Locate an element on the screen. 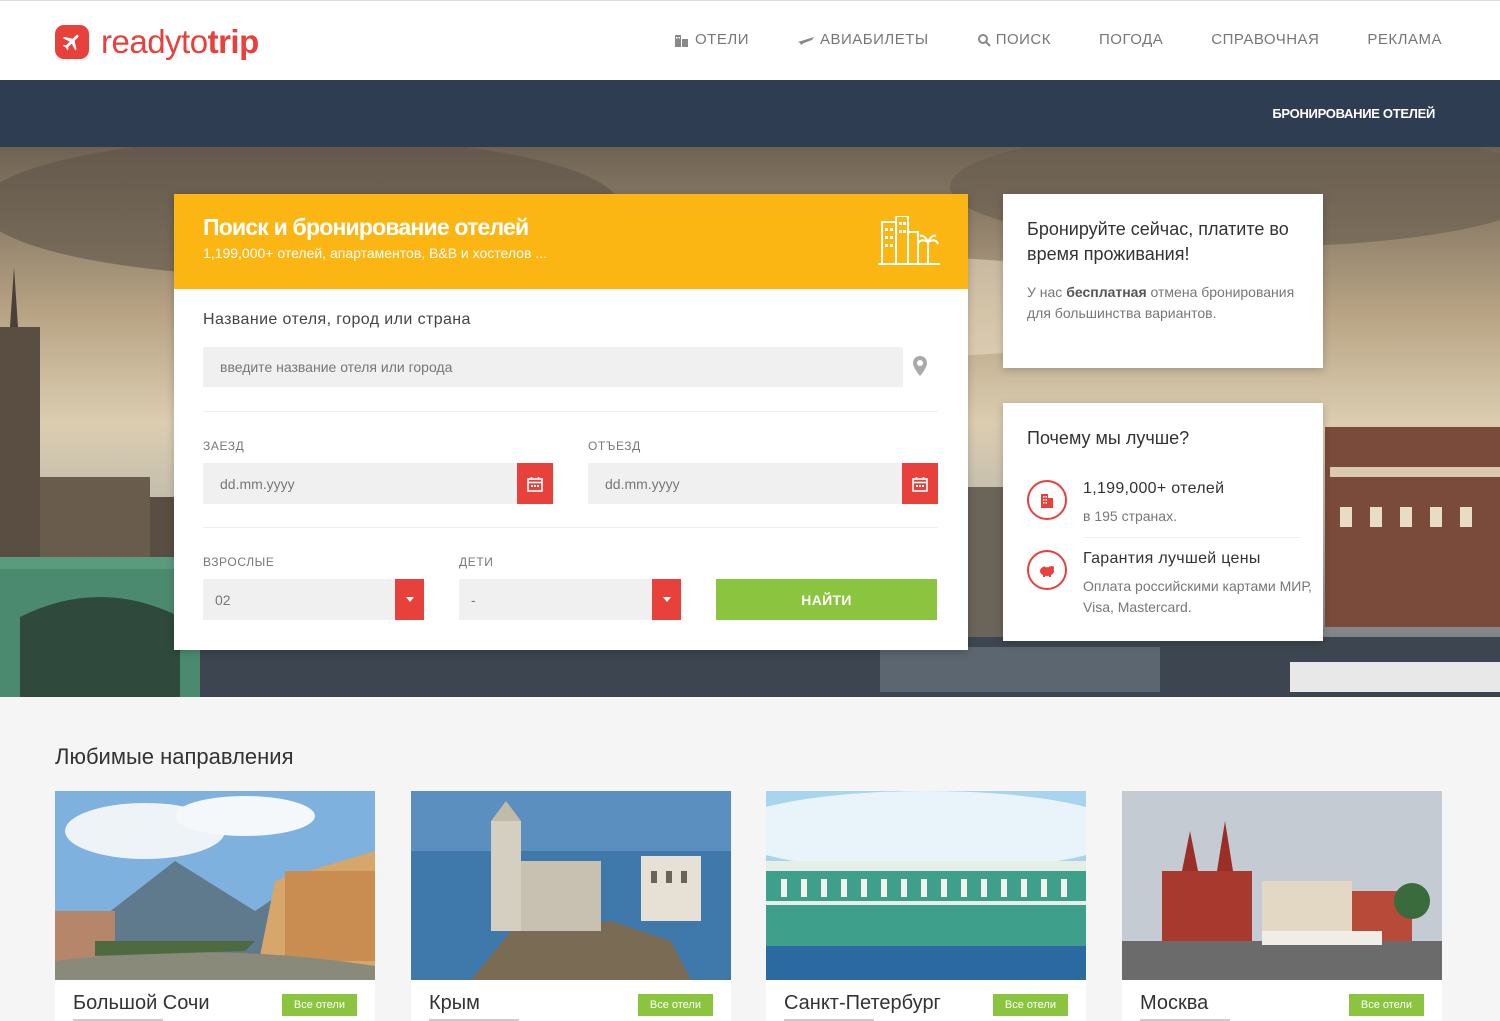 The height and width of the screenshot is (1021, 1500). city-hotel-icon is located at coordinates (909, 240).